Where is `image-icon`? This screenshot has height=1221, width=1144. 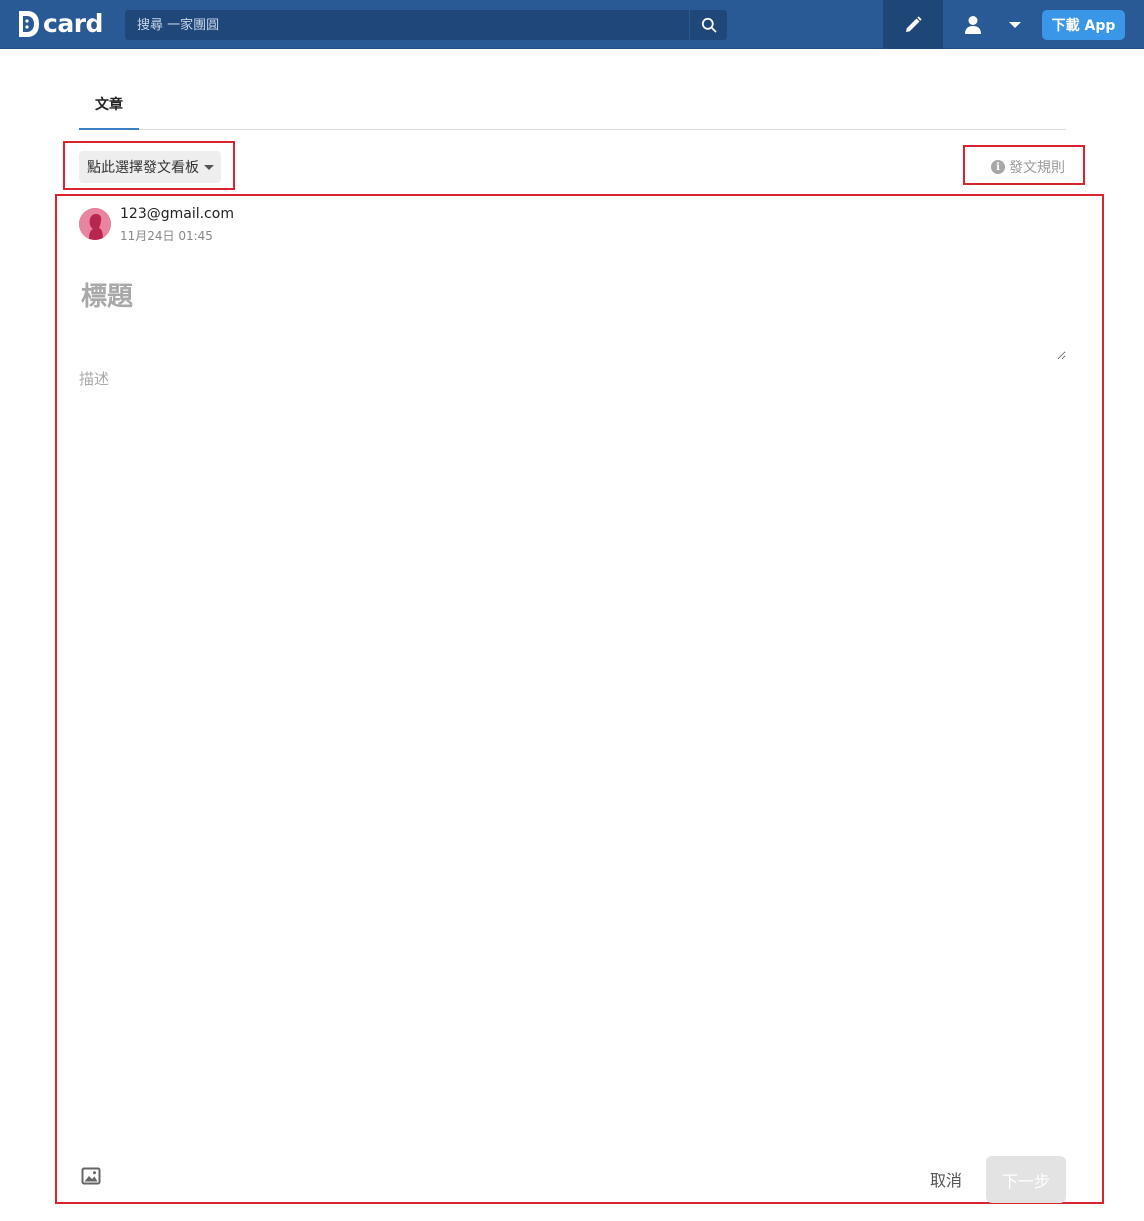
image-icon is located at coordinates (91, 1176).